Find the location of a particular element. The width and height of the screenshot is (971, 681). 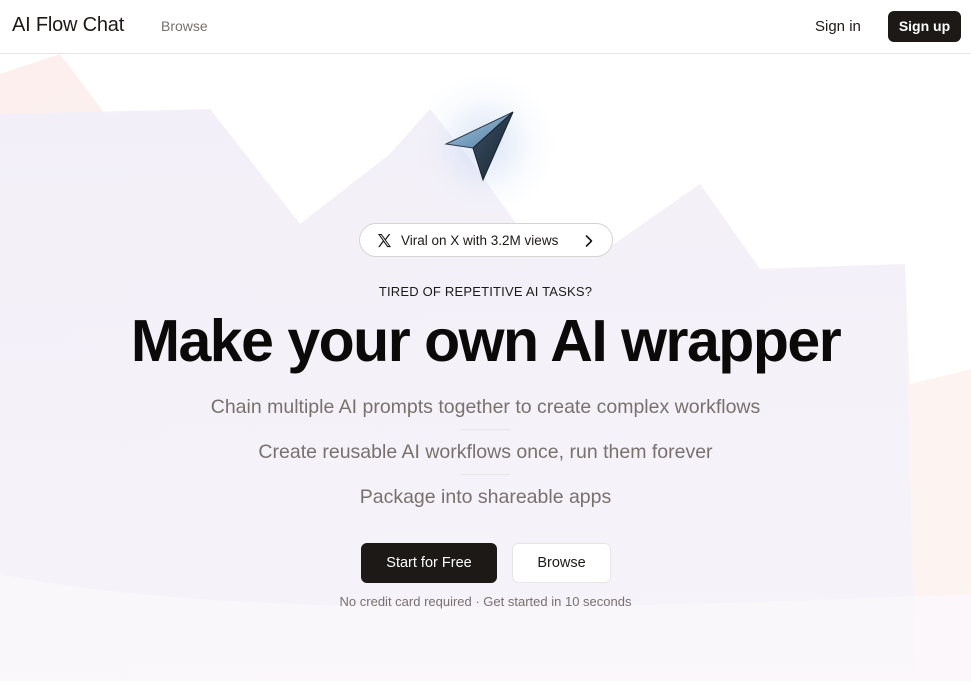

chevron-right-icon is located at coordinates (589, 241).